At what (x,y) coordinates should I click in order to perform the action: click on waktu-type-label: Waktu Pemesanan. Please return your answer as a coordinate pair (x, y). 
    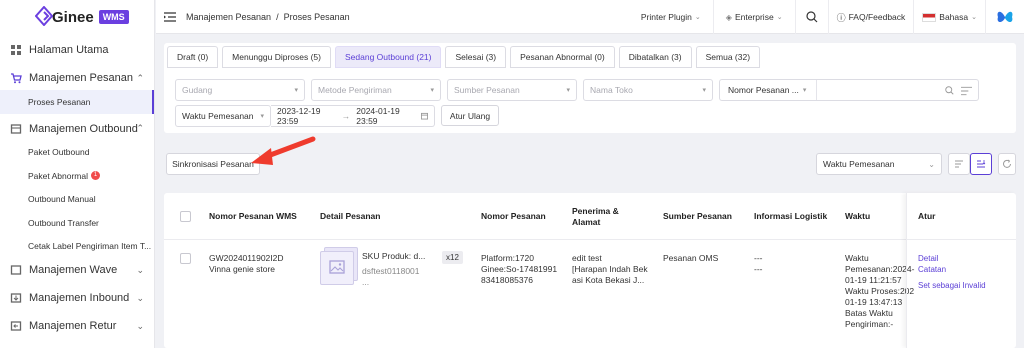
    Looking at the image, I should click on (218, 116).